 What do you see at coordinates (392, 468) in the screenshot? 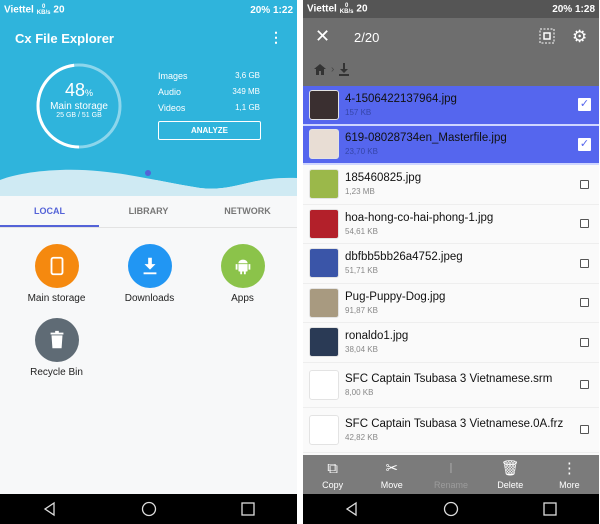
I see `scissors-icon: ✂` at bounding box center [392, 468].